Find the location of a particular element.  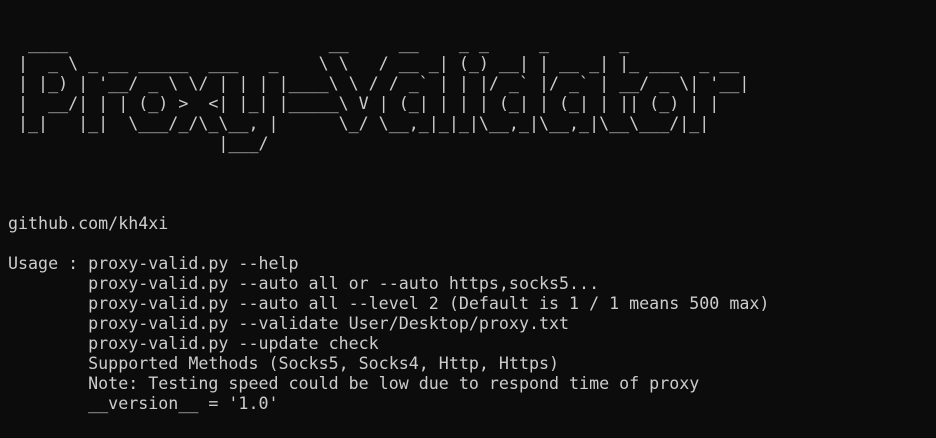

usage-line: proxy-valid.py --update check is located at coordinates (193, 343).